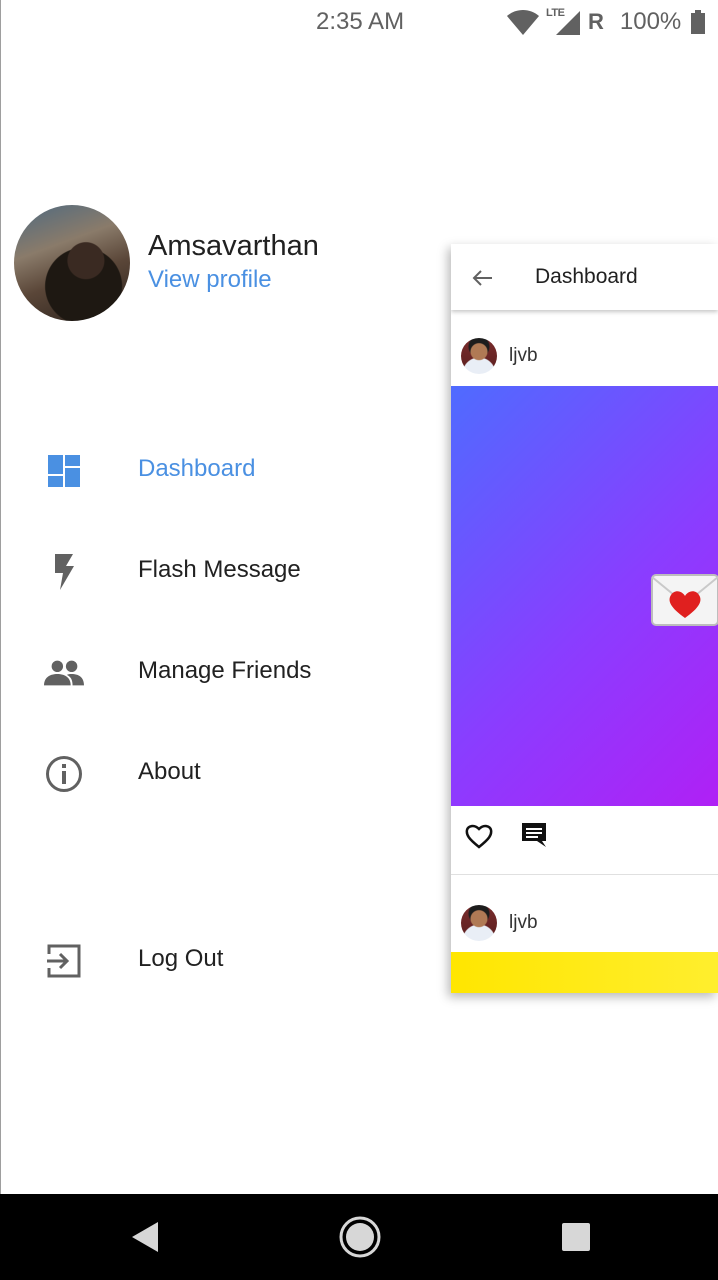  I want to click on people-icon, so click(64, 673).